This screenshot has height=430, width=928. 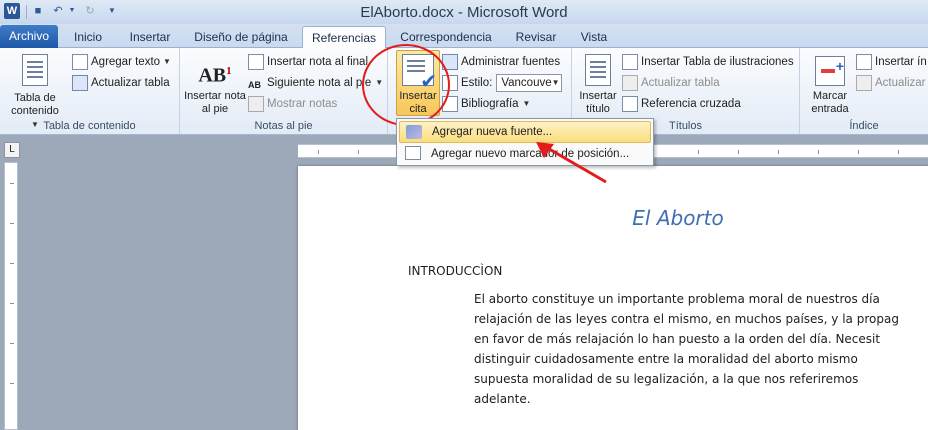 I want to click on cross-reference-label: Referencia cruzada, so click(x=691, y=104).